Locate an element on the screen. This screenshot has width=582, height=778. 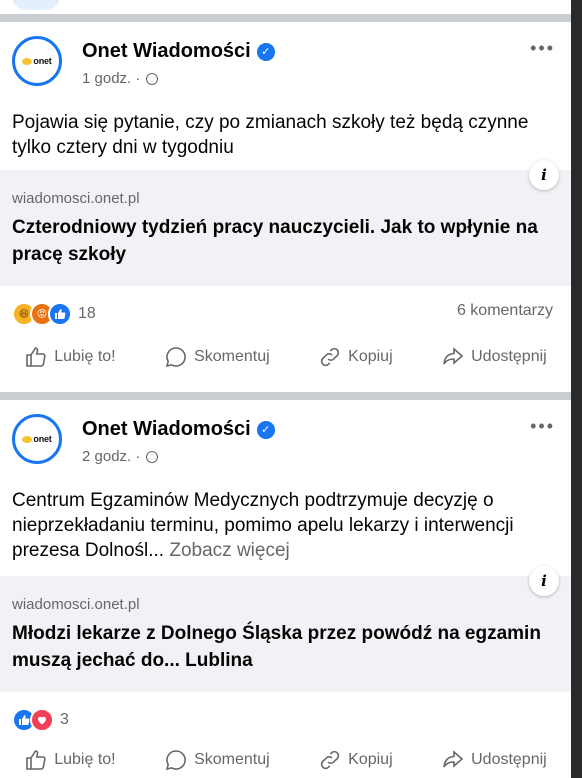
post-time: 2 godz. · is located at coordinates (111, 456).